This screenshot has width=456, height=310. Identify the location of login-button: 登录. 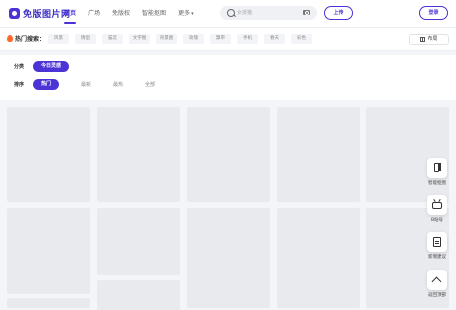
(433, 13).